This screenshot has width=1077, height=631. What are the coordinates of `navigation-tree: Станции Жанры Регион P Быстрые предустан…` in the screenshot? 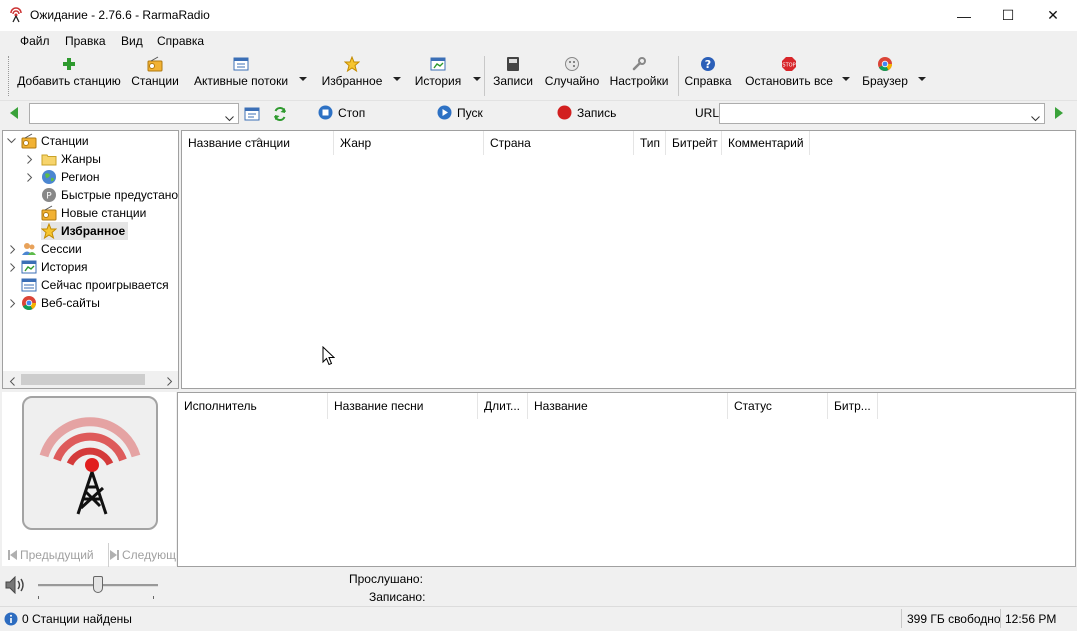 It's located at (90, 259).